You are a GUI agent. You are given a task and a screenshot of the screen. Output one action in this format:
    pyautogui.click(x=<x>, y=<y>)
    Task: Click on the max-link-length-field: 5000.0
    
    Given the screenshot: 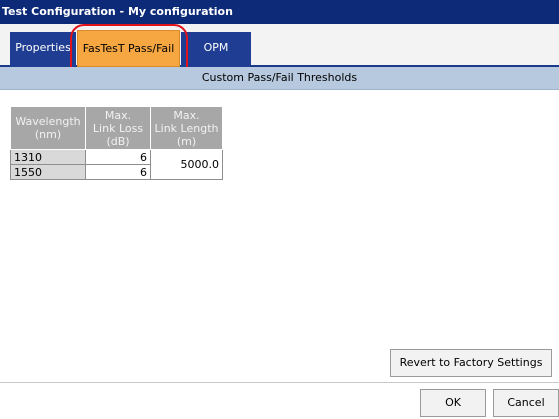 What is the action you would take?
    pyautogui.click(x=186, y=164)
    